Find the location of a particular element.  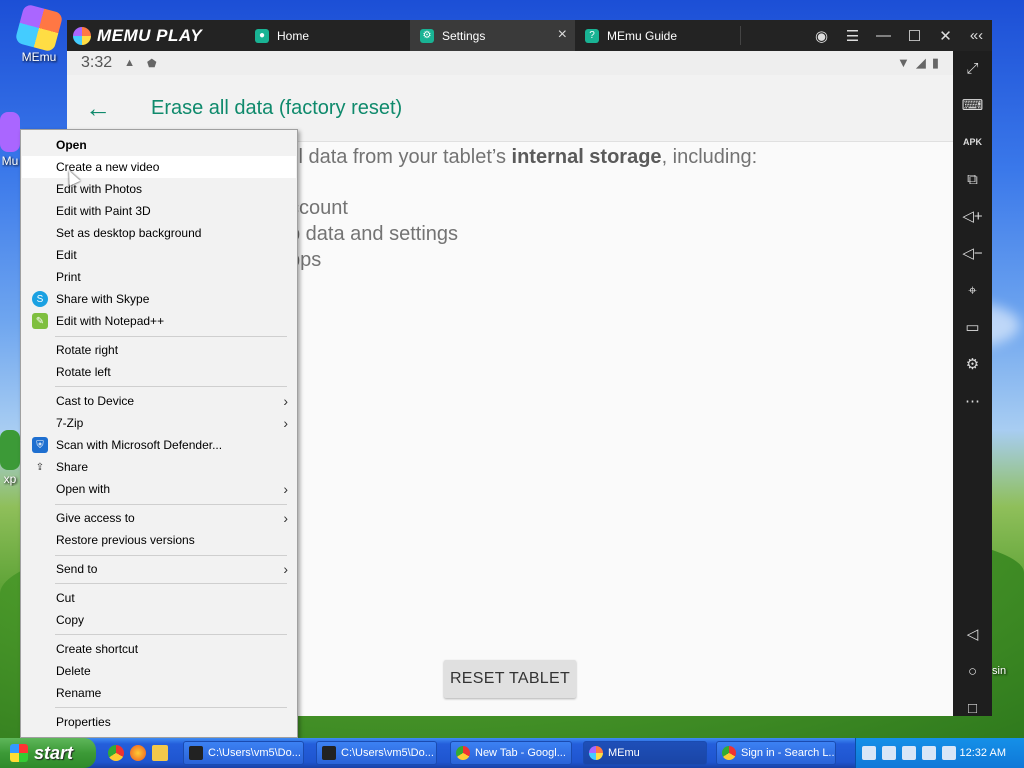

tab-settings: ⚙ Settings × is located at coordinates (492, 35).